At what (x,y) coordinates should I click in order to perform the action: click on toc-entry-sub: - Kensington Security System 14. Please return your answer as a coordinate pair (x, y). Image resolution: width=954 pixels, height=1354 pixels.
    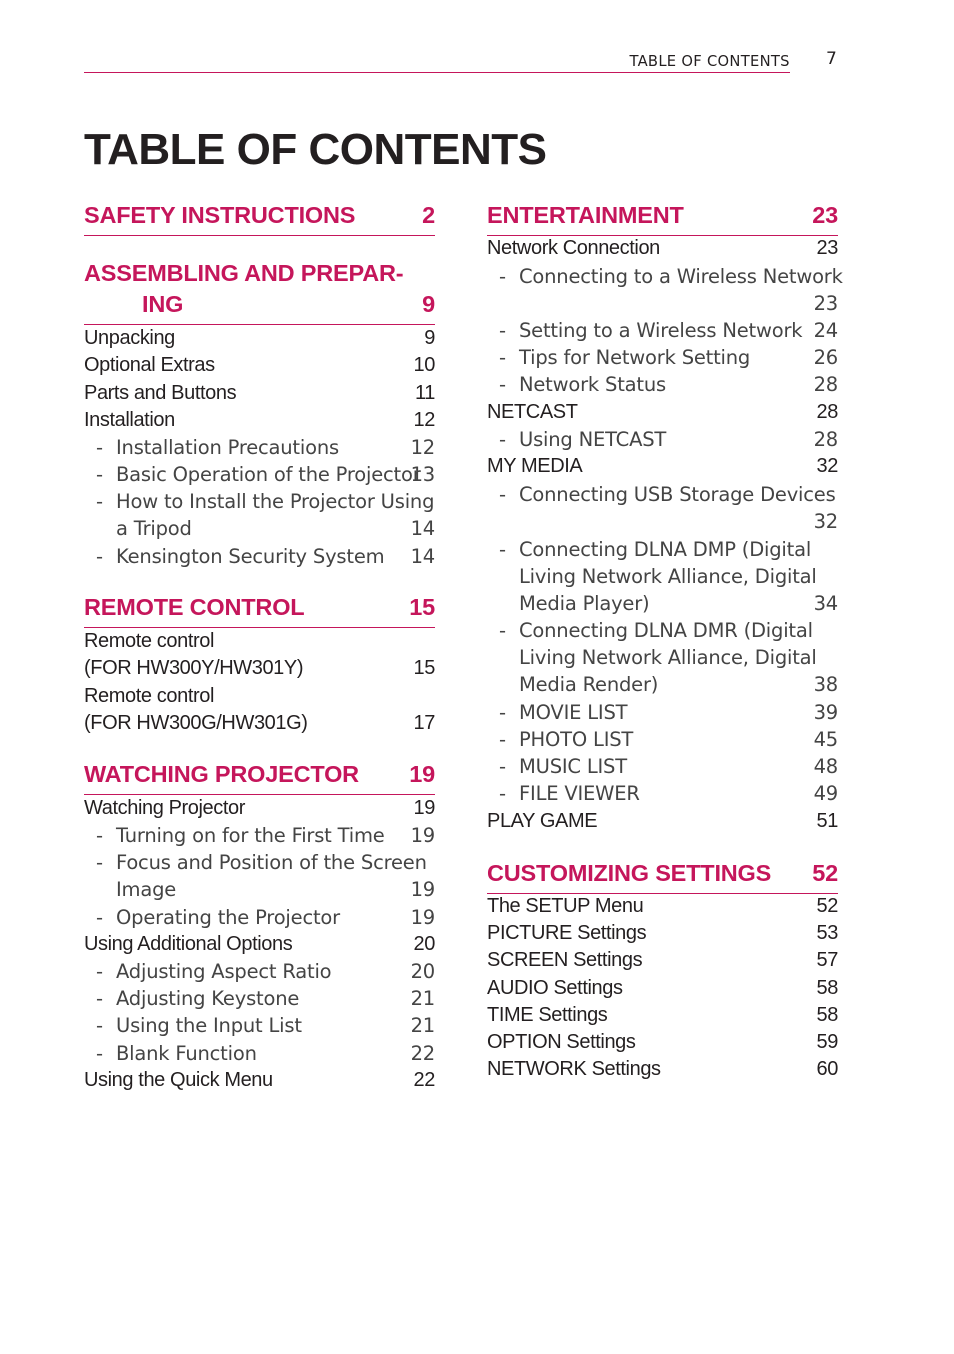
    Looking at the image, I should click on (259, 558).